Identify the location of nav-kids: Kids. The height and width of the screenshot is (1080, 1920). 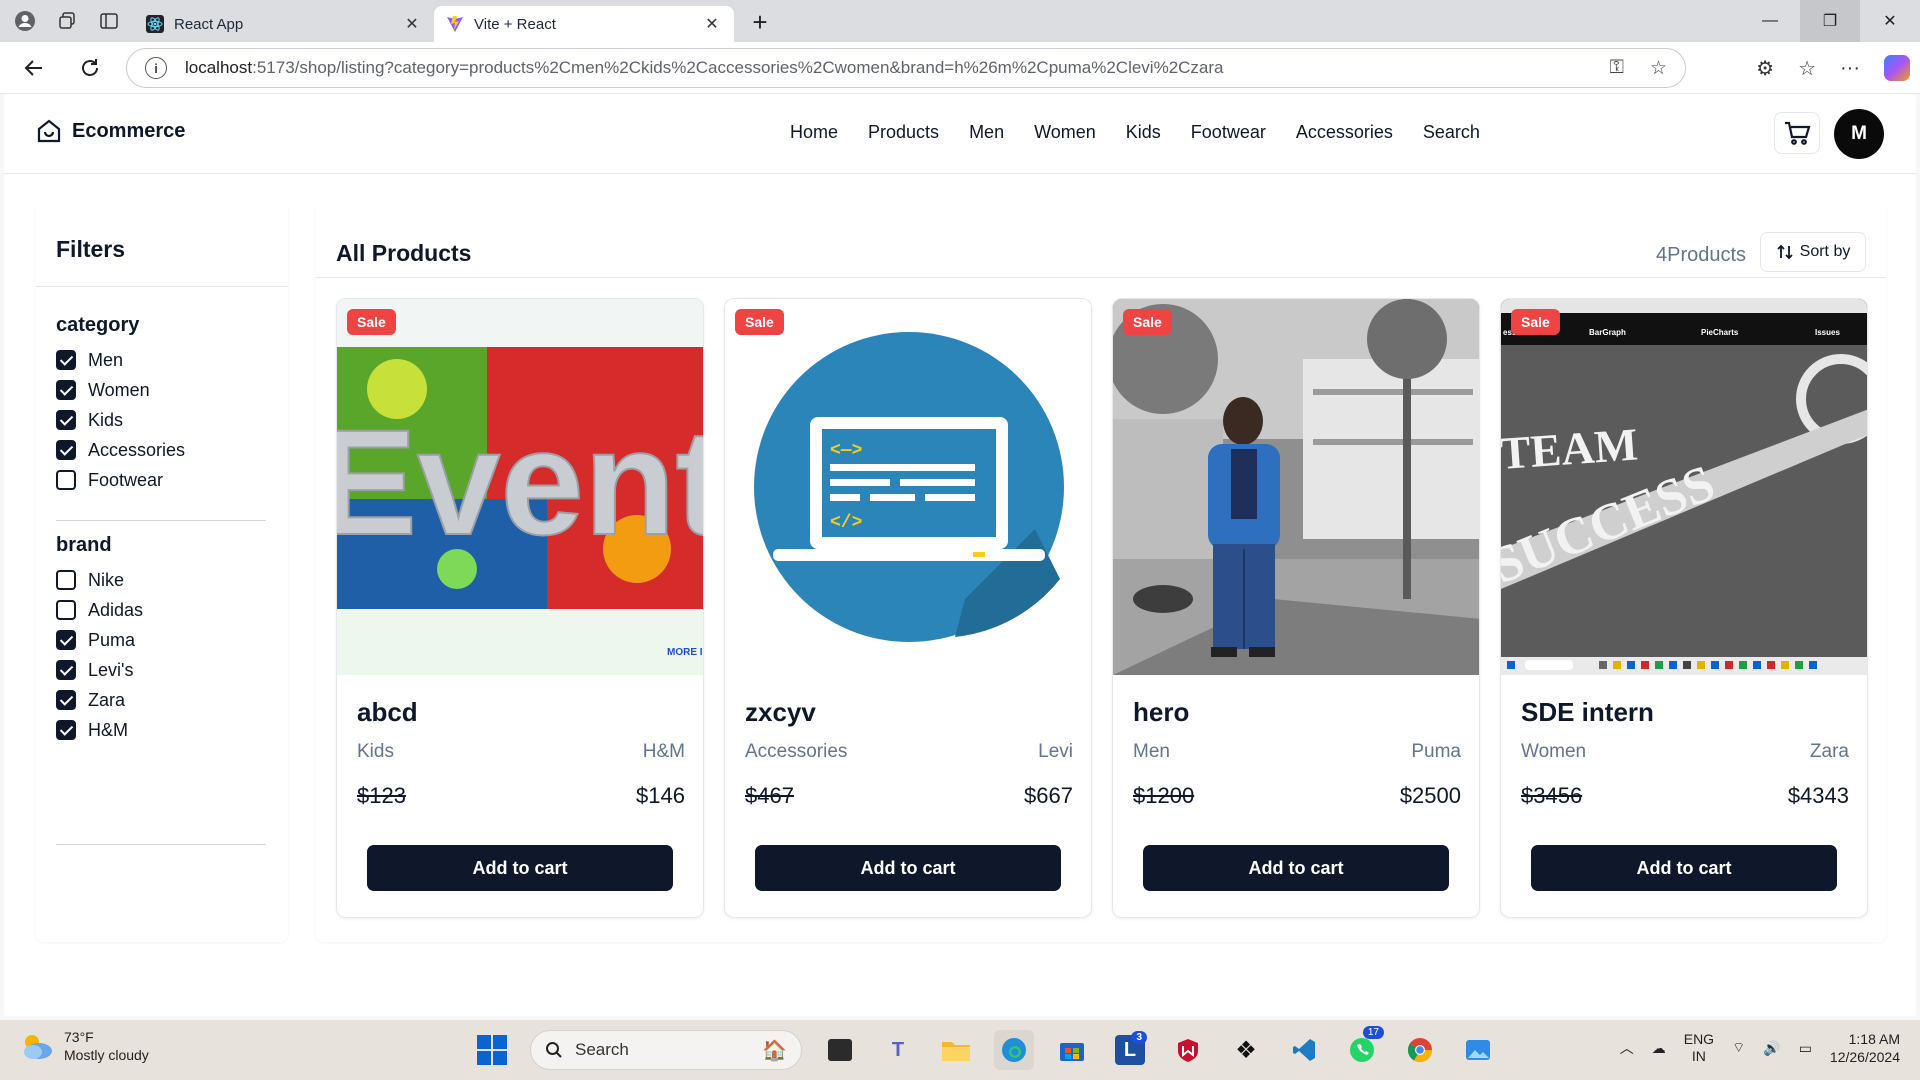
(1143, 132).